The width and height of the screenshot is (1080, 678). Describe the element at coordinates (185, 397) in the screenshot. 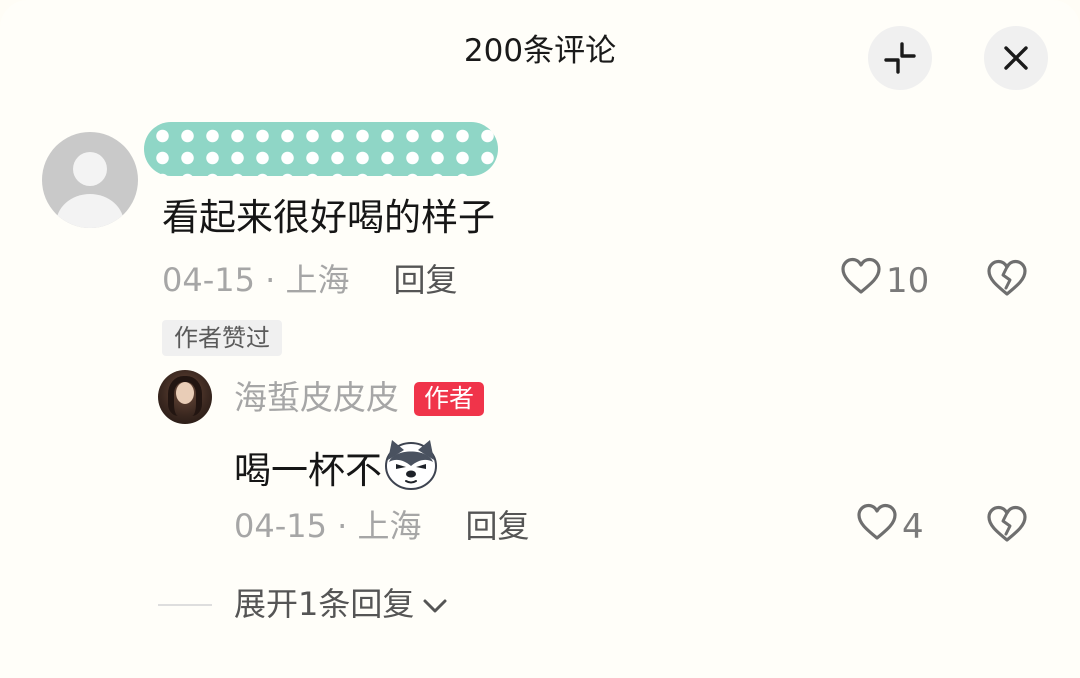

I see `reply-author-avatar` at that location.